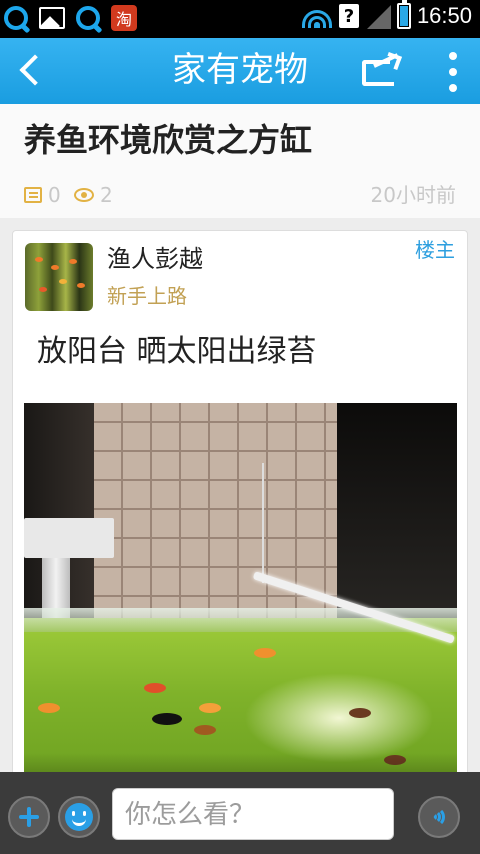 The image size is (480, 854). What do you see at coordinates (317, 16) in the screenshot?
I see `wifi-icon` at bounding box center [317, 16].